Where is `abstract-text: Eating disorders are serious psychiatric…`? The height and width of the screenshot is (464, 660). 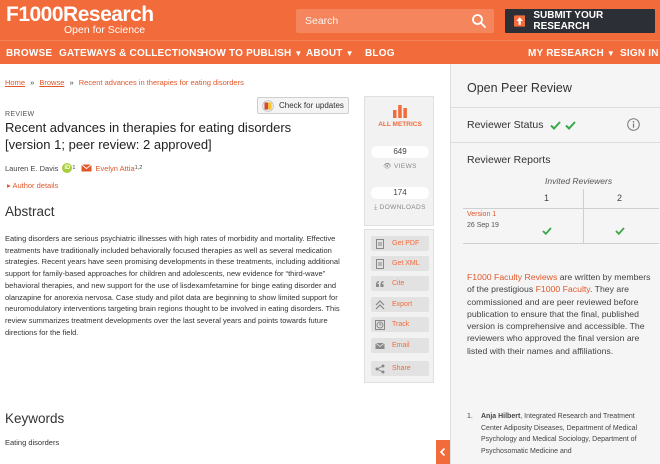 abstract-text: Eating disorders are serious psychiatric… is located at coordinates (172, 285).